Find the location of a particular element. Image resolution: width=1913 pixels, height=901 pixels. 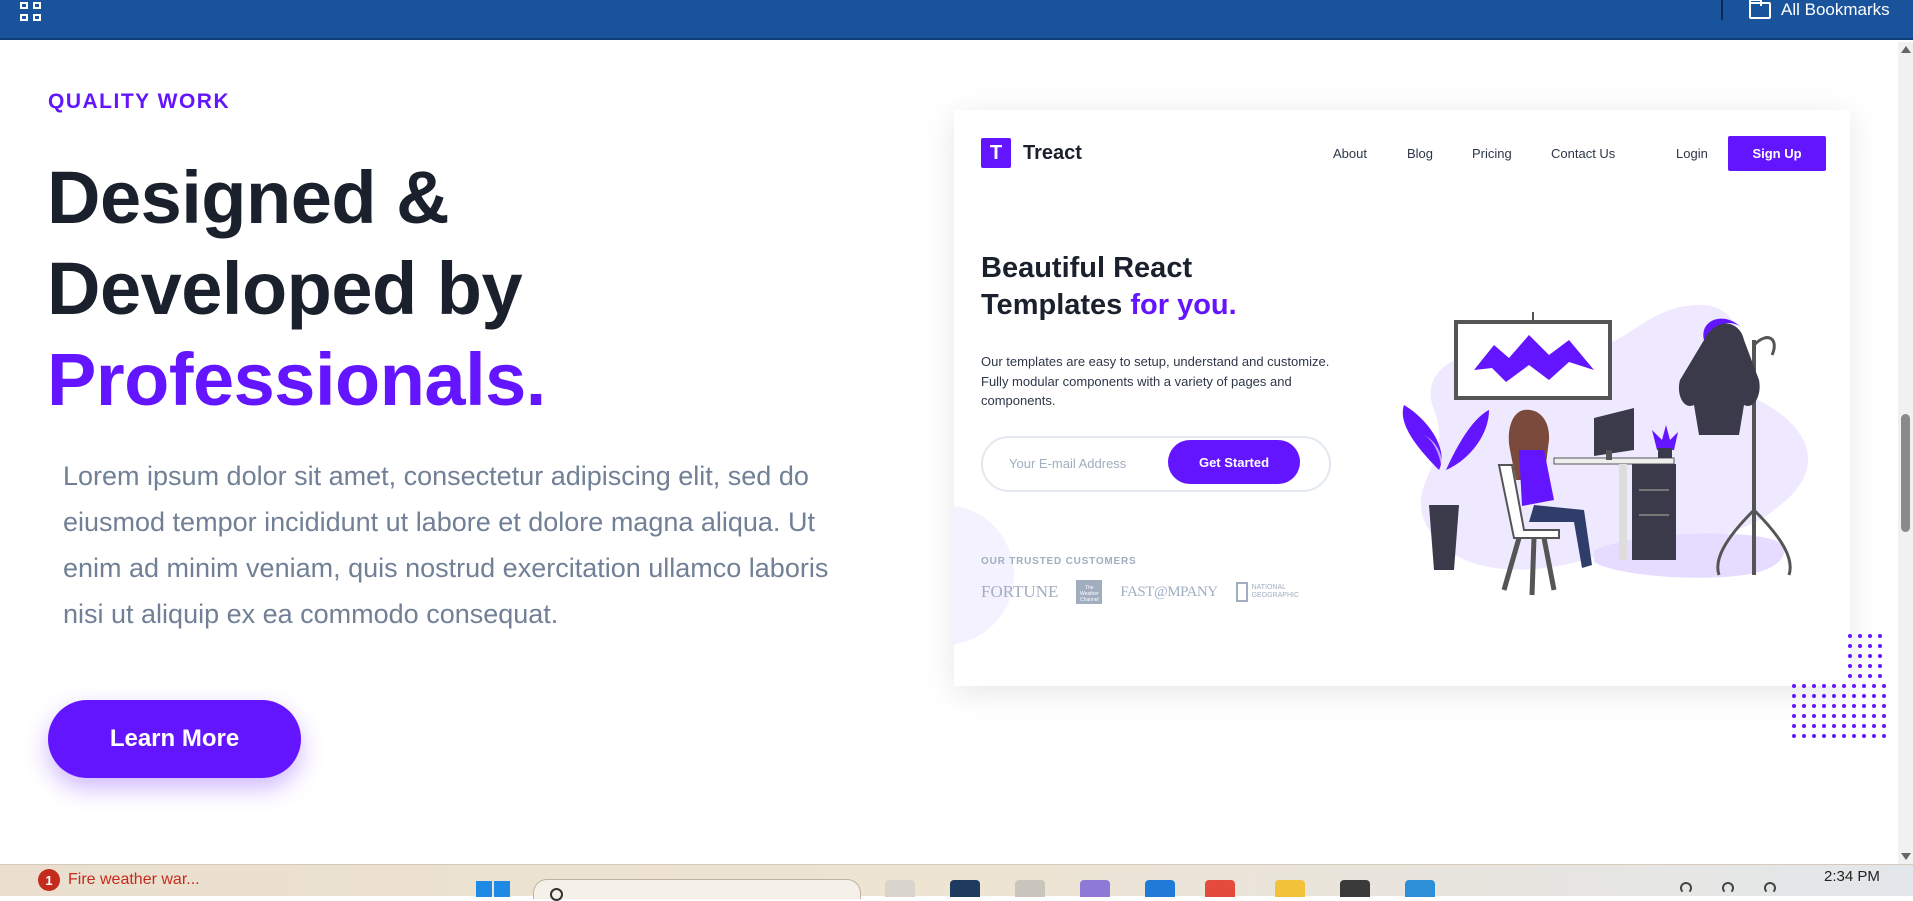

desk-top is located at coordinates (1614, 461).